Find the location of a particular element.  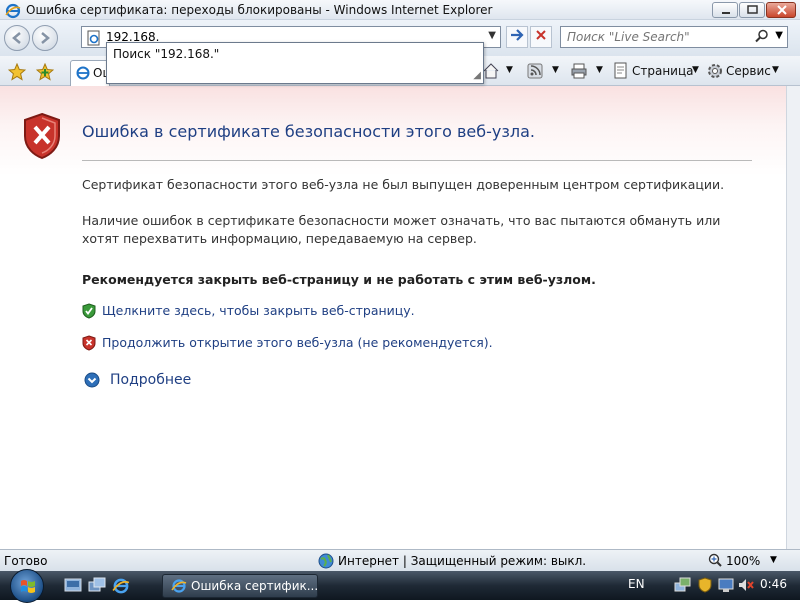

display-tray-icon is located at coordinates (726, 586).